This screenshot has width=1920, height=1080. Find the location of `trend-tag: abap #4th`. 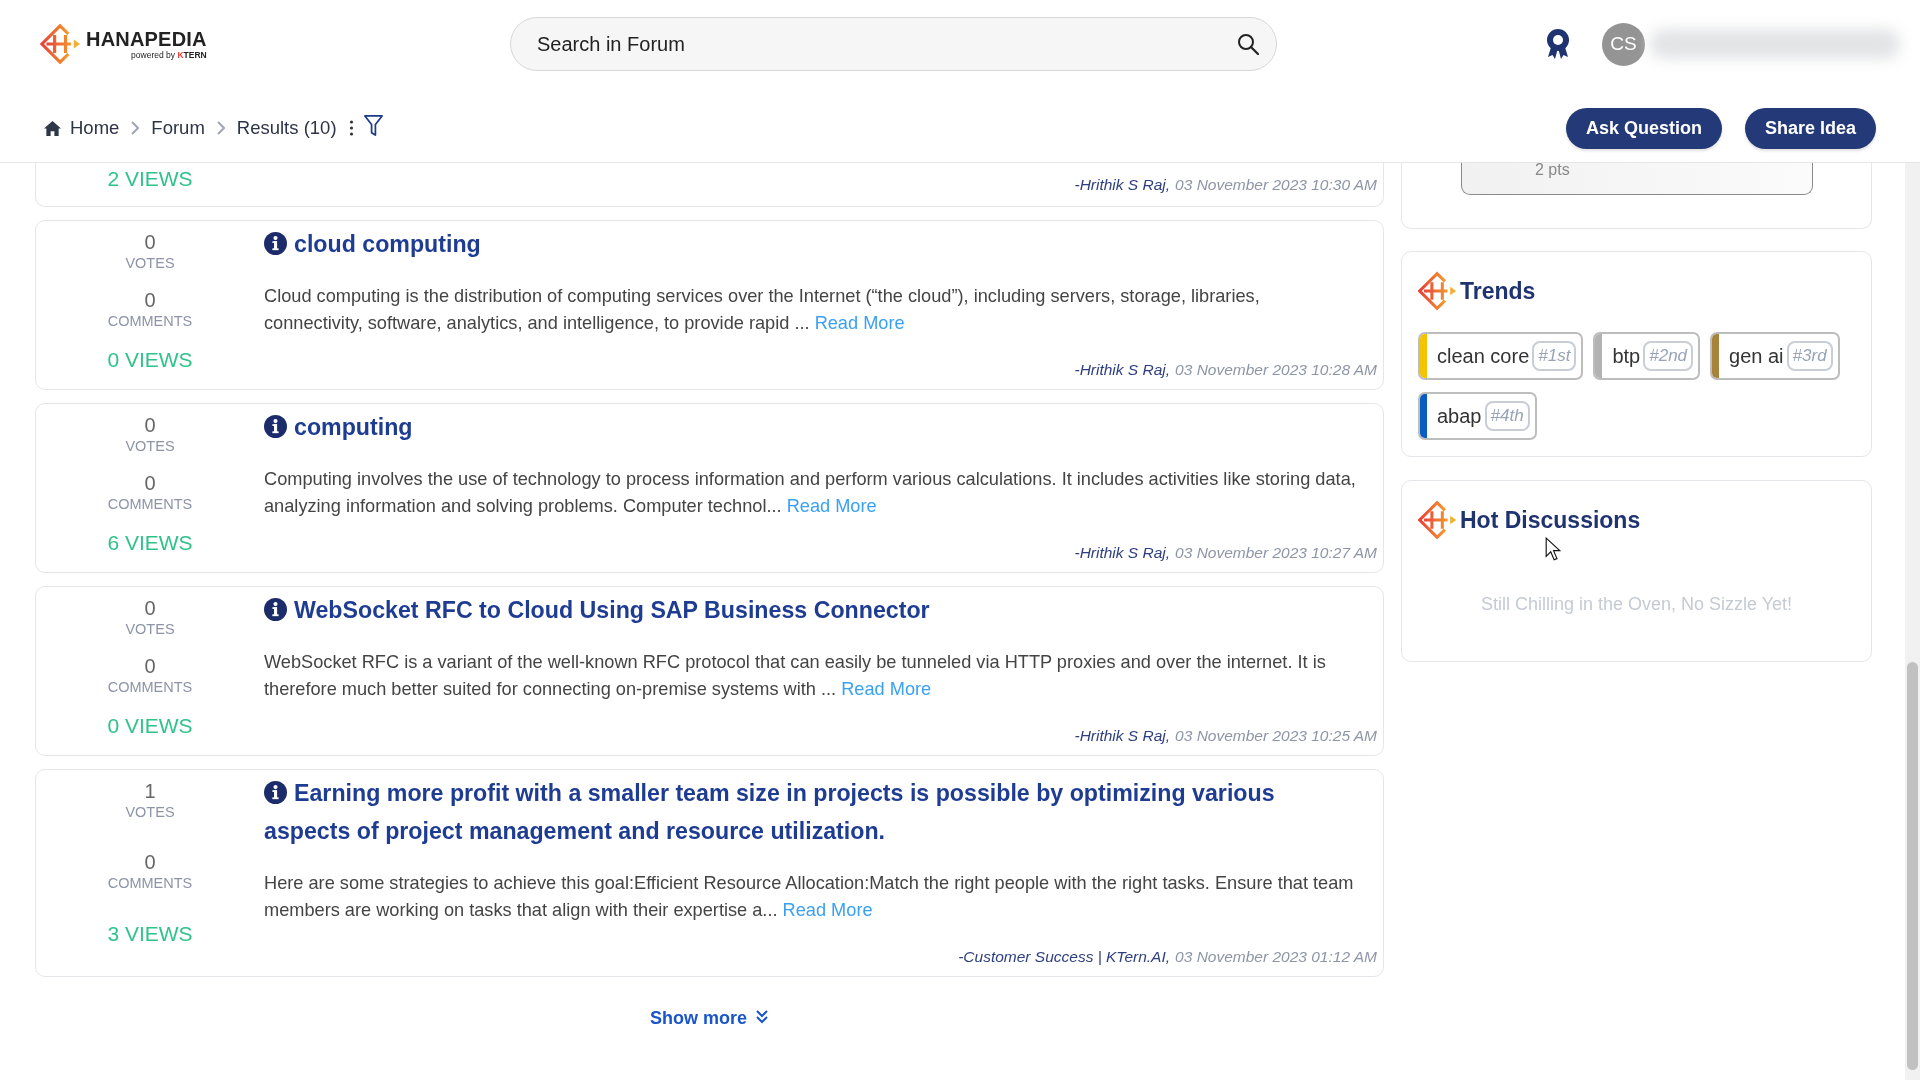

trend-tag: abap #4th is located at coordinates (1477, 416).